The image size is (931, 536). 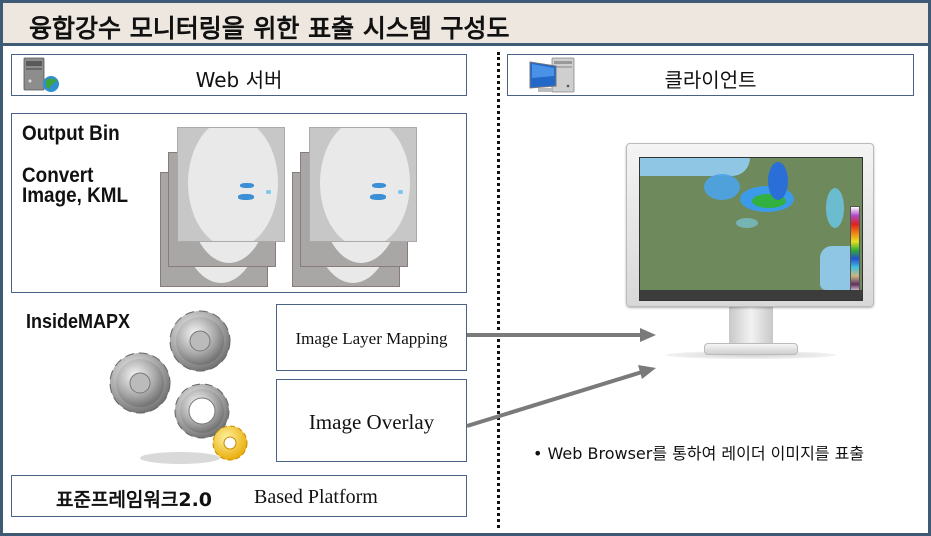 I want to click on arrow-overlay-to-client, so click(x=561, y=396).